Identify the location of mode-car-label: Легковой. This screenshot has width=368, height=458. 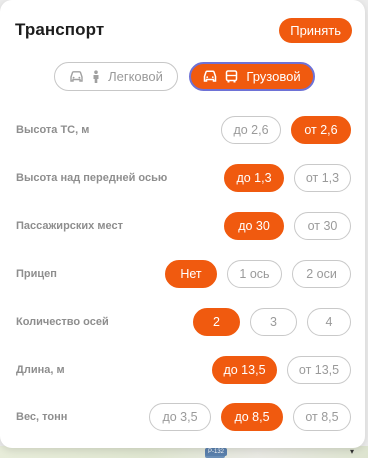
(135, 76).